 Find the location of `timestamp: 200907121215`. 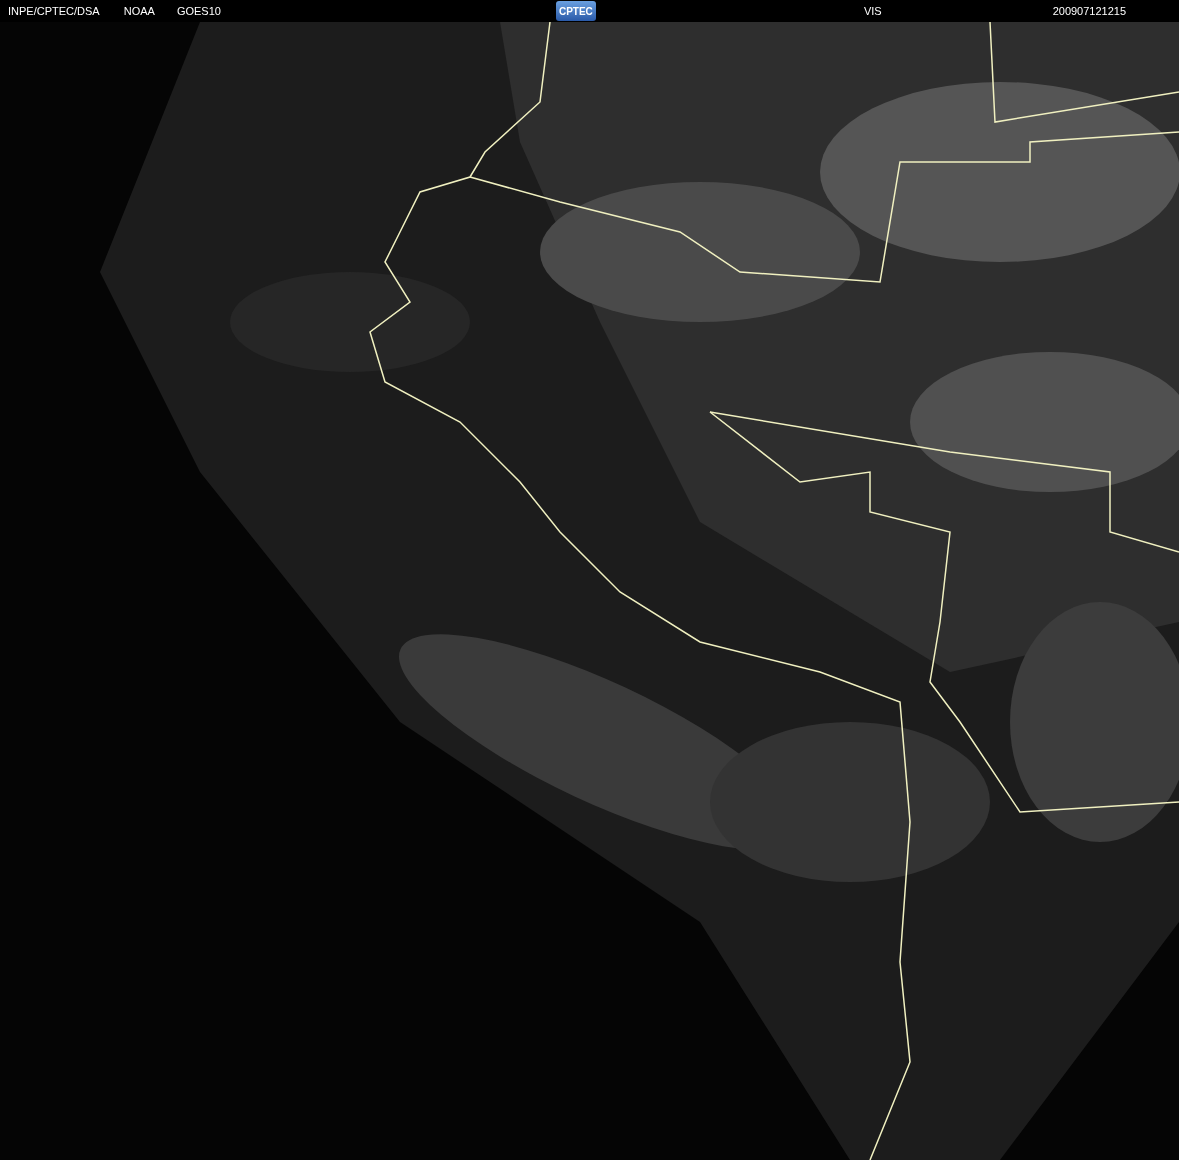

timestamp: 200907121215 is located at coordinates (1089, 11).